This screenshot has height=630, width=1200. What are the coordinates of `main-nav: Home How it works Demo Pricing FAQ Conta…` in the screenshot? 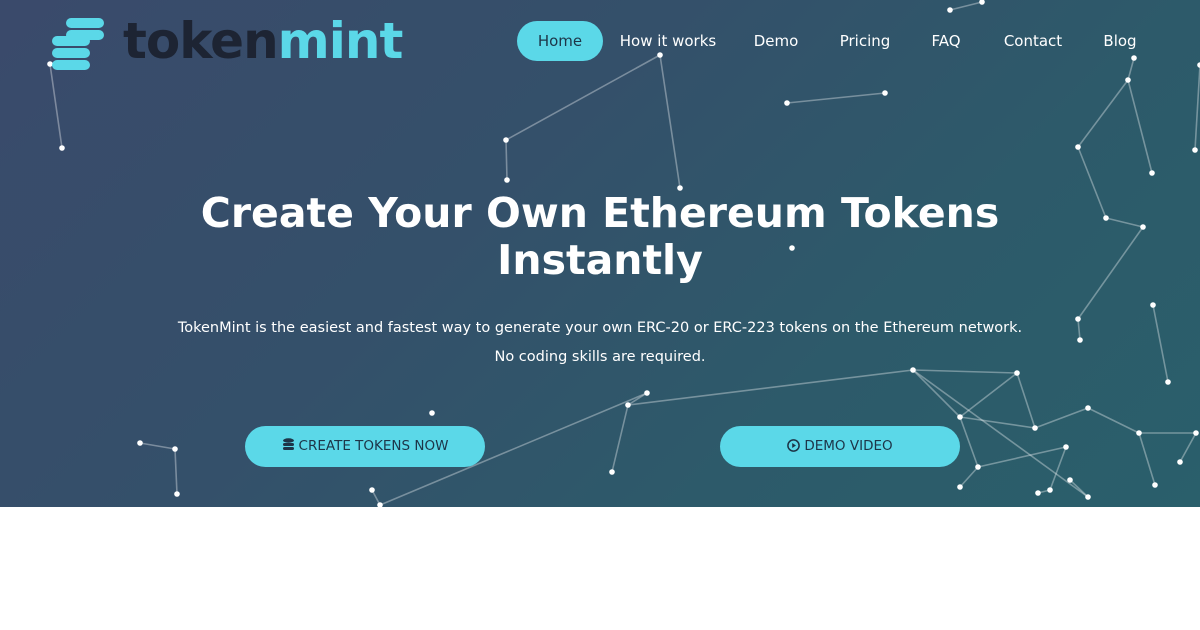 It's located at (600, 41).